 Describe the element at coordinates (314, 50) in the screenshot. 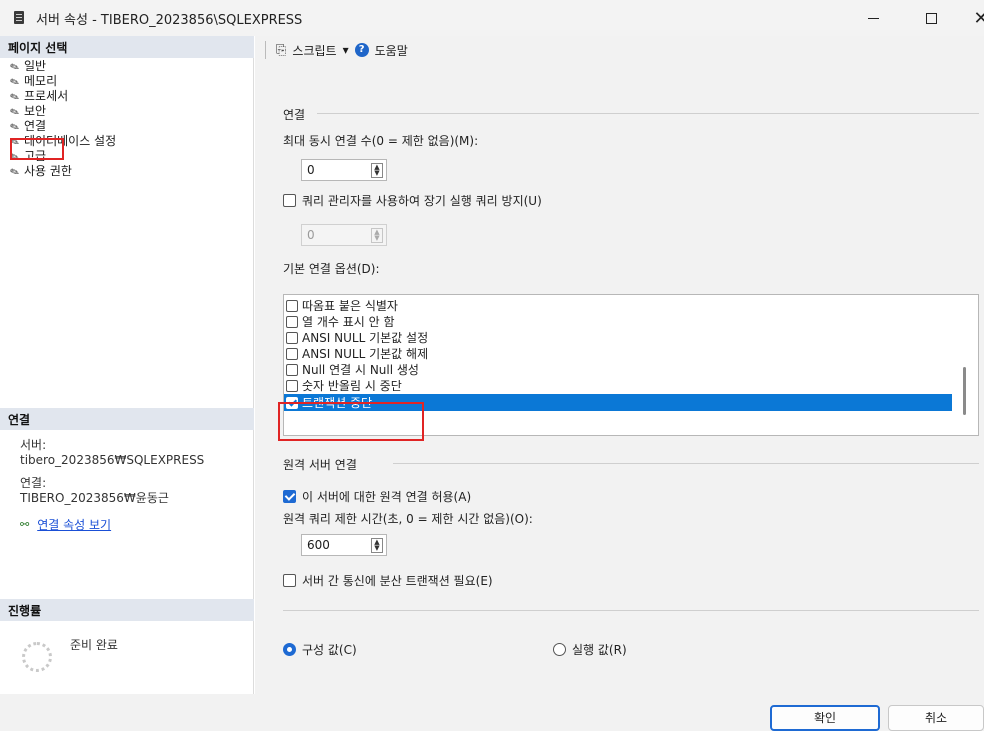

I see `script-button: 스크립트` at that location.